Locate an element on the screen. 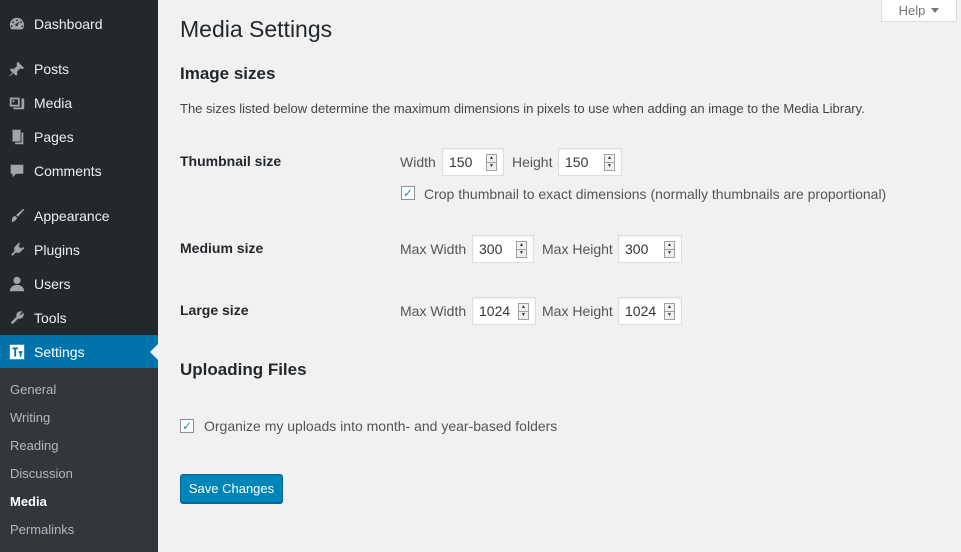  thumbnail-width-label: Width is located at coordinates (418, 162).